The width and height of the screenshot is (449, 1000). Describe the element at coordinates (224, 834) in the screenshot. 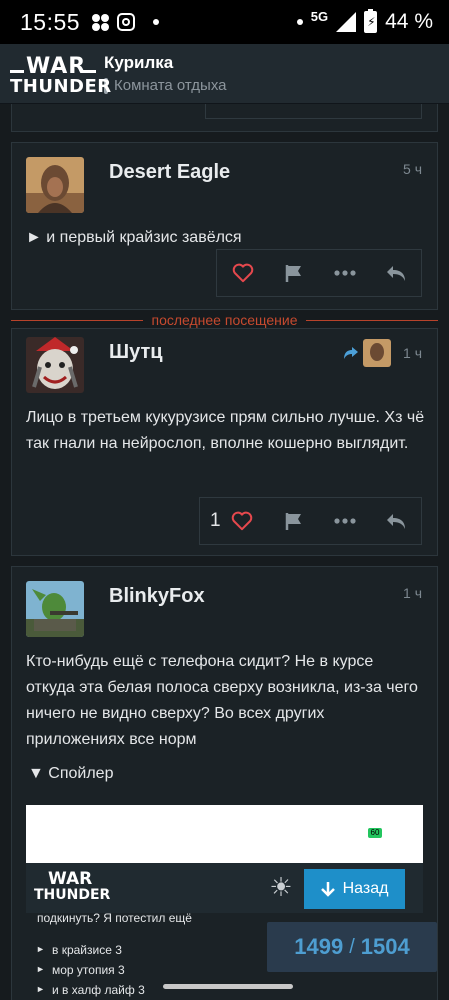

I see `white-bar-area` at that location.